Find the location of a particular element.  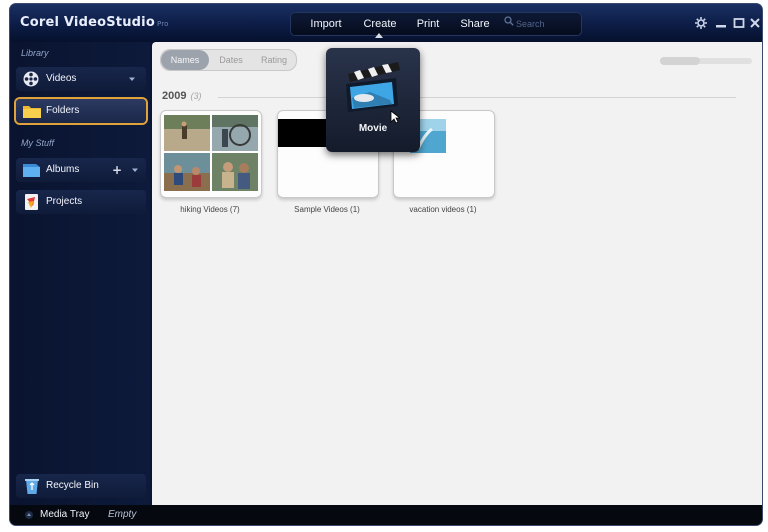

year-count: (3) is located at coordinates (196, 96).